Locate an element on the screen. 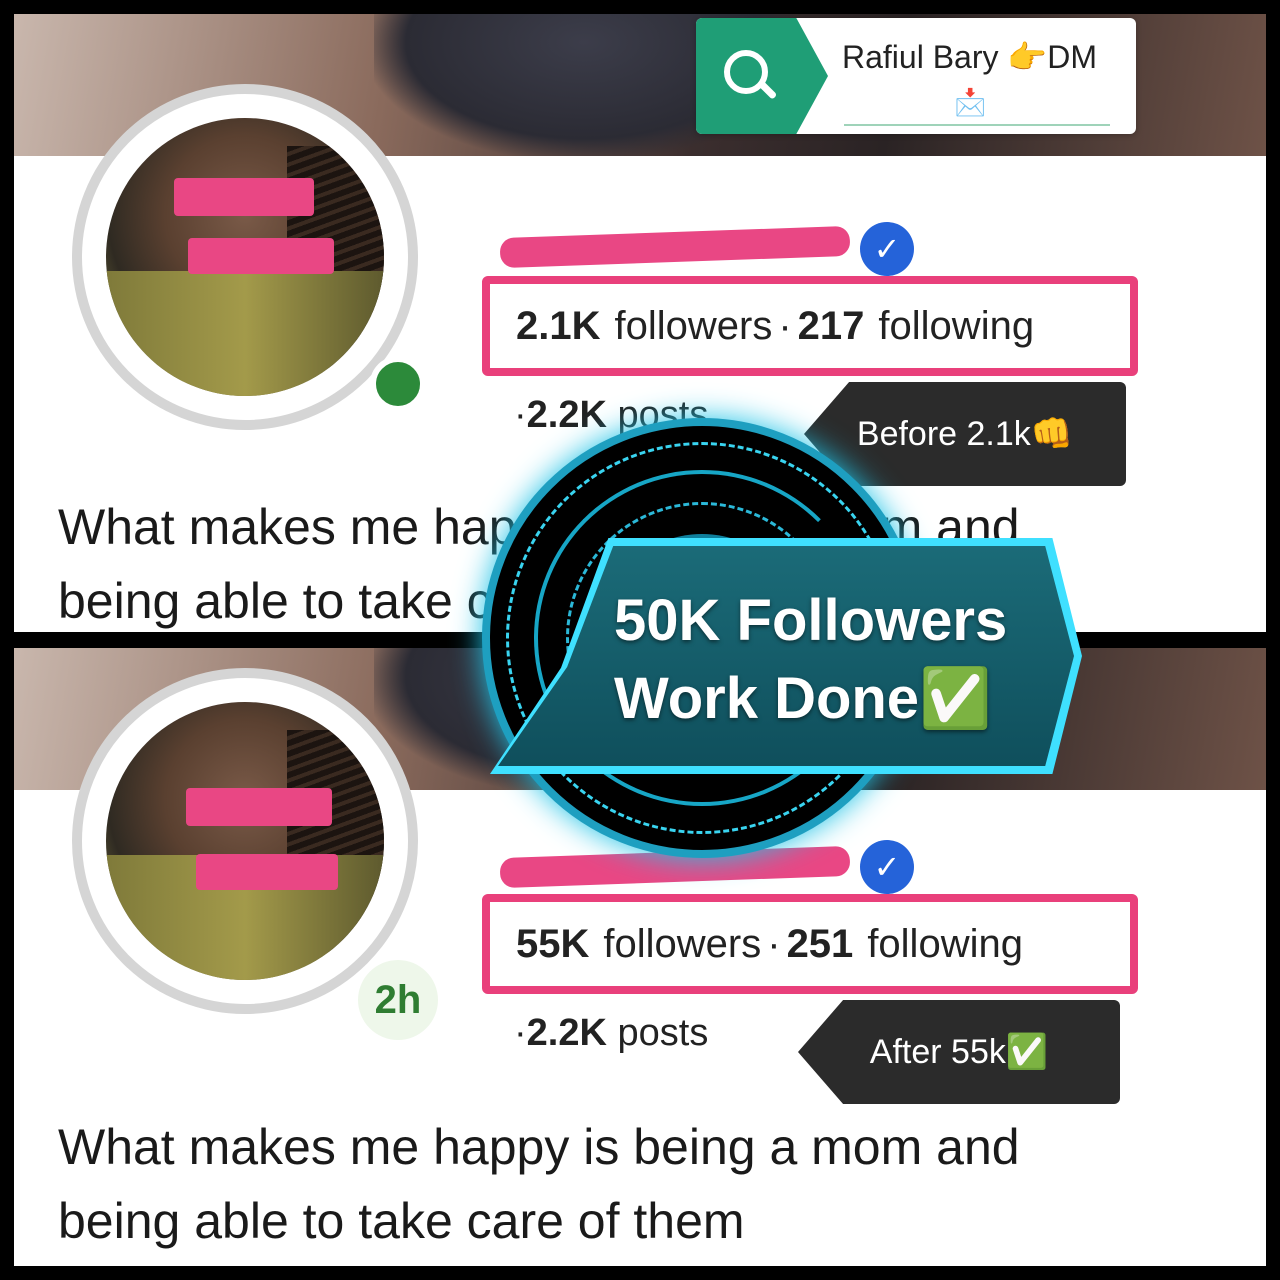 The image size is (1280, 1280). bio-line-1: What makes me happy is being a mom and is located at coordinates (539, 1147).